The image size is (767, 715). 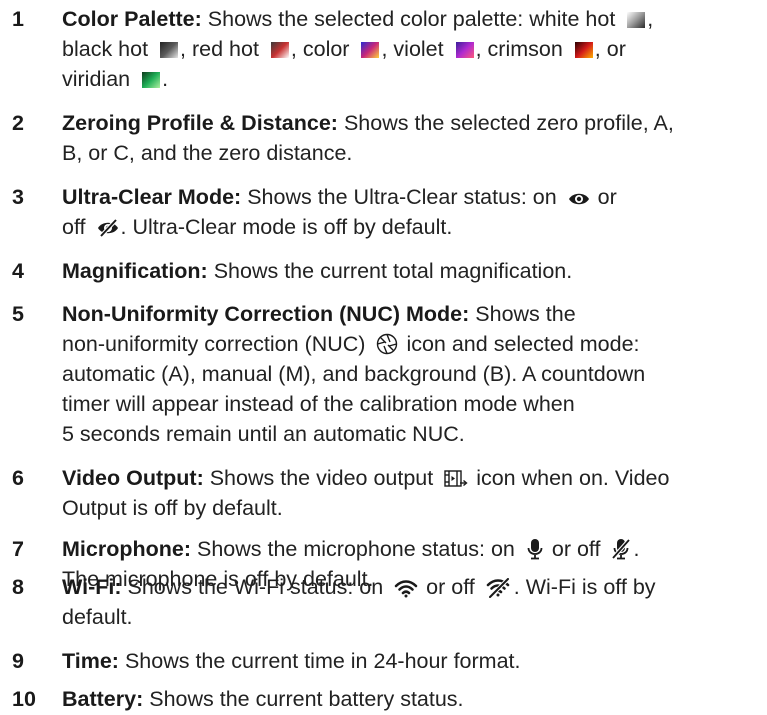 I want to click on item-text: icon when on. Video, so click(x=573, y=478).